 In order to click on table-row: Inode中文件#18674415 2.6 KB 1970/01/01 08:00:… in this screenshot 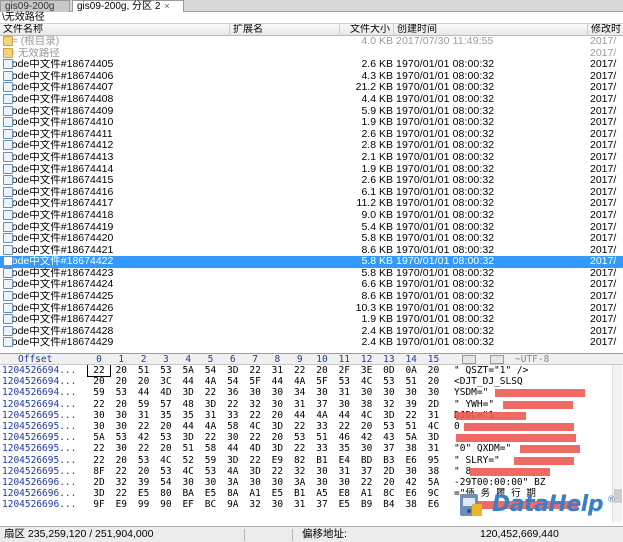, I will do `click(311, 181)`.